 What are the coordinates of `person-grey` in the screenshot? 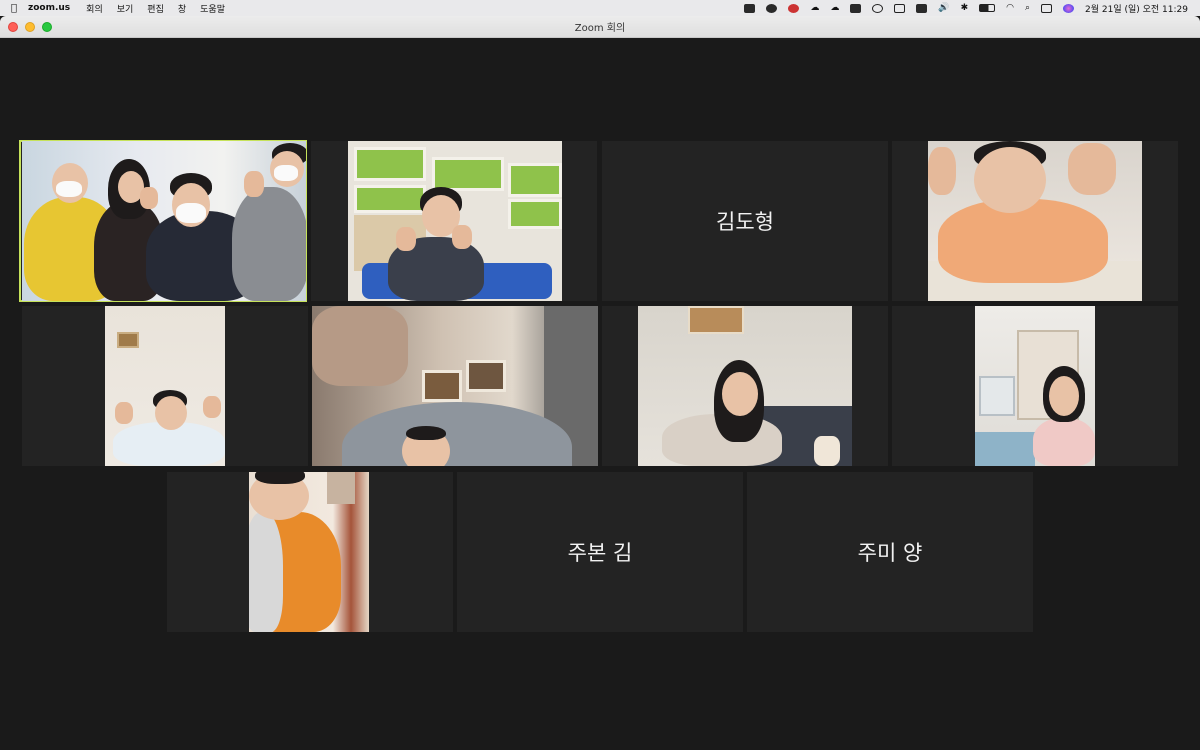 It's located at (269, 244).